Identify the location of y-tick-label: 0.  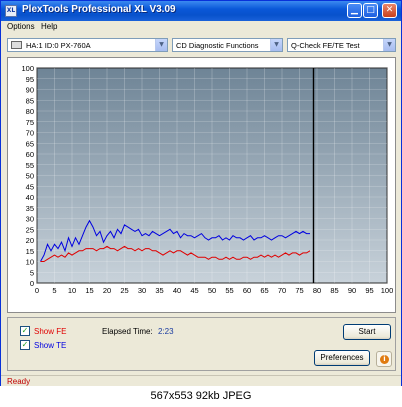
(32, 283).